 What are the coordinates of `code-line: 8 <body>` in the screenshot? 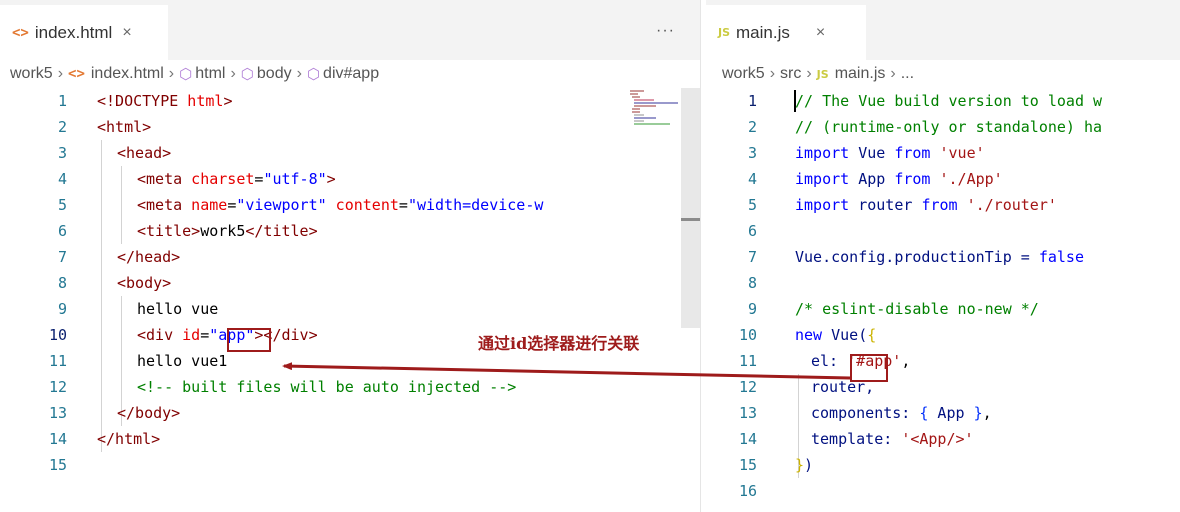 It's located at (350, 283).